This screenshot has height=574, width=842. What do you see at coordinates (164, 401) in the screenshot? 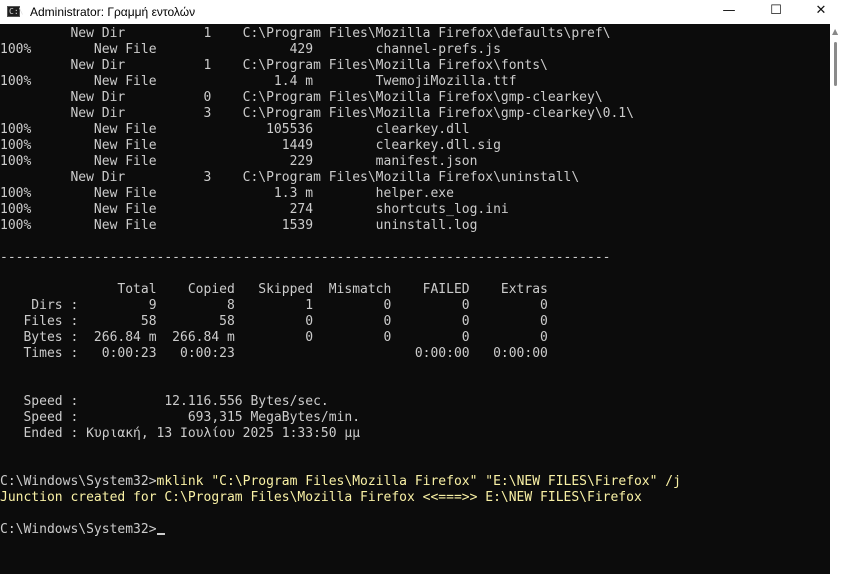
I see `console-line: Speed : 12.116.556 Bytes/sec.` at bounding box center [164, 401].